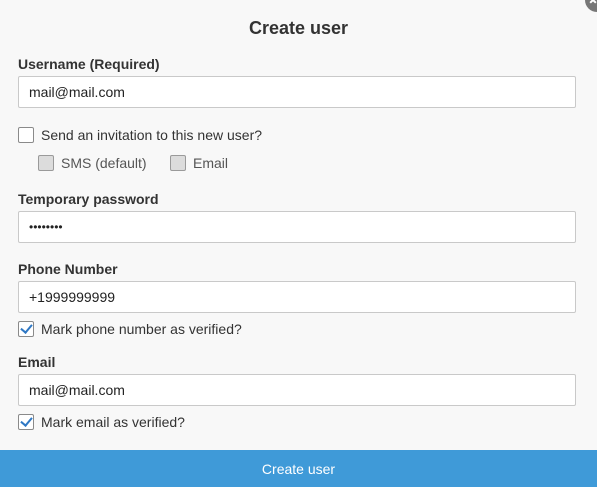 Image resolution: width=597 pixels, height=487 pixels. Describe the element at coordinates (37, 362) in the screenshot. I see `email-label: Email` at that location.